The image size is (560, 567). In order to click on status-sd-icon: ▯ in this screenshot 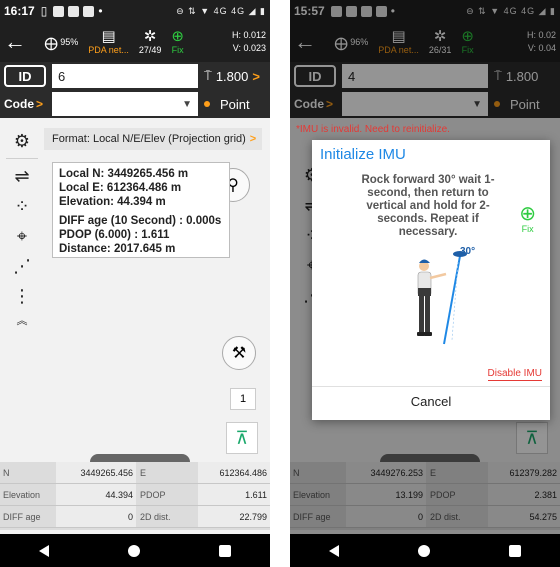, I will do `click(44, 11)`.